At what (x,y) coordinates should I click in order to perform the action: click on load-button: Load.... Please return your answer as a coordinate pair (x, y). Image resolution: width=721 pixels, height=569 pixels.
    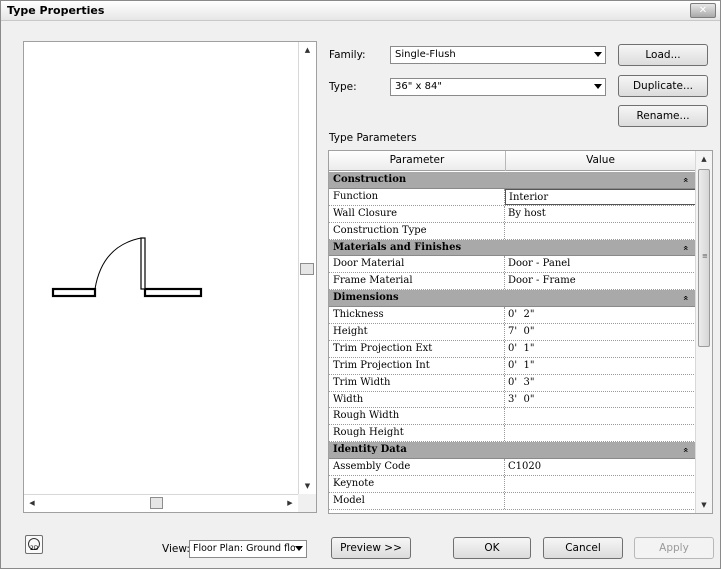
    Looking at the image, I should click on (663, 55).